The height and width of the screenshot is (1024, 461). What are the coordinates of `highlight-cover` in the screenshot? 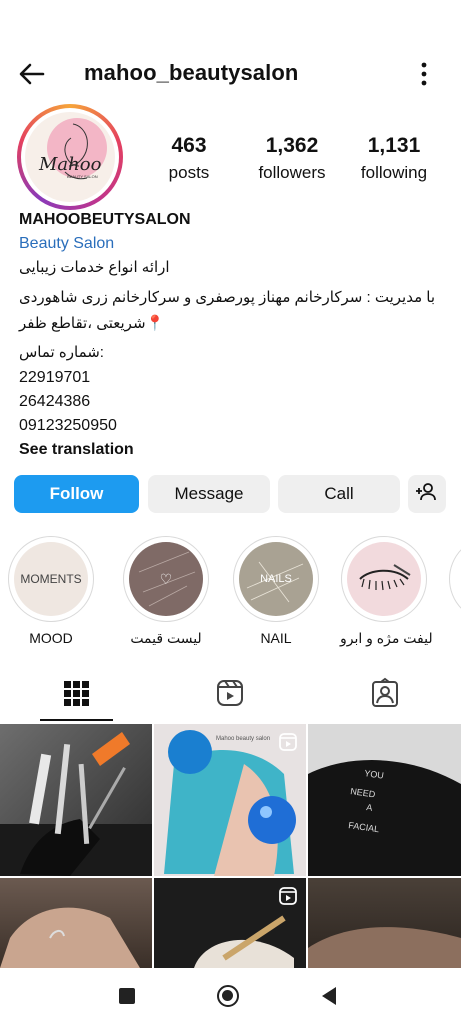 It's located at (384, 579).